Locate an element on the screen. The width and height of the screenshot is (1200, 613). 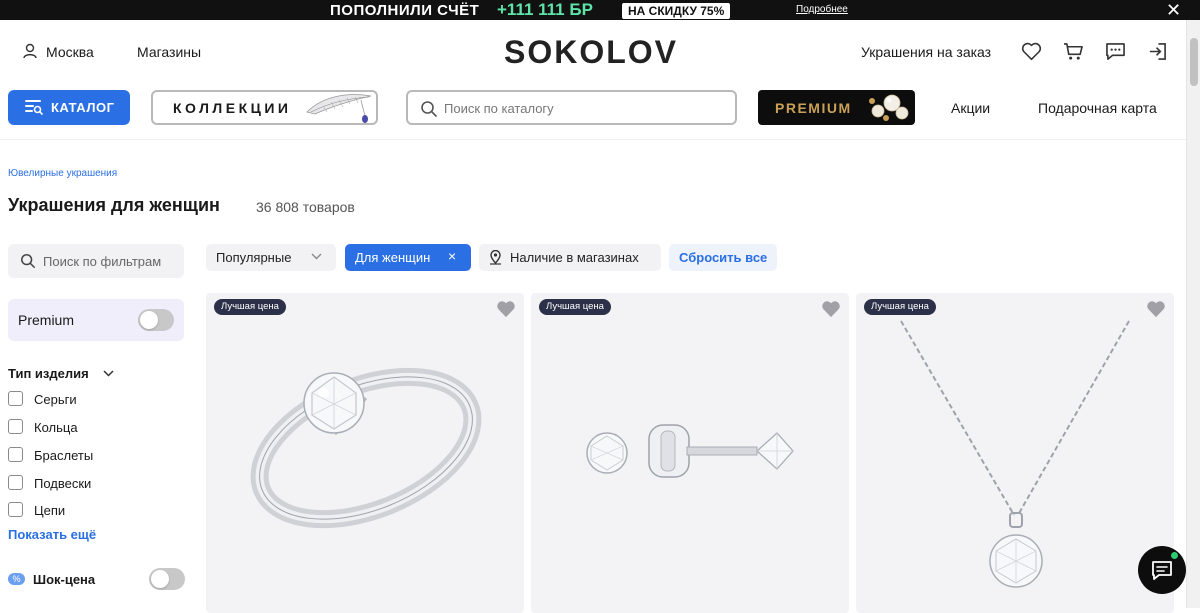
premium-label: PREMIUM is located at coordinates (813, 108).